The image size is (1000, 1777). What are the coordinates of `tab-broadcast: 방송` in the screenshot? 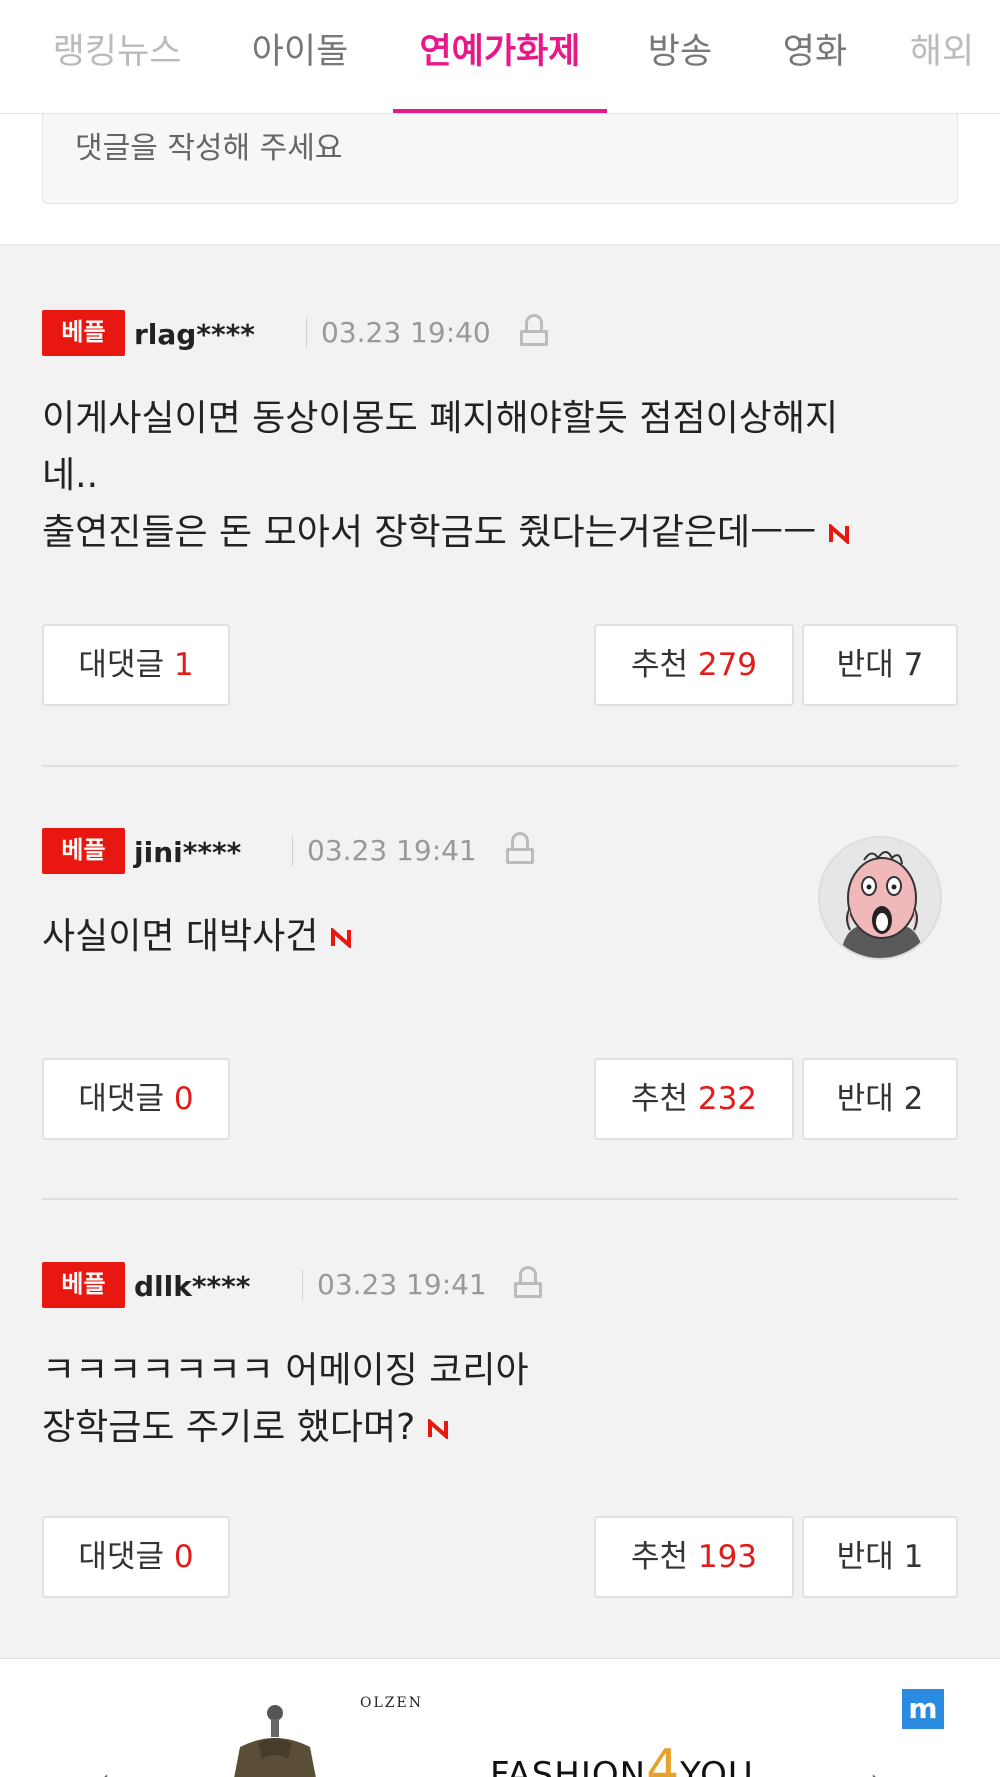 It's located at (680, 56).